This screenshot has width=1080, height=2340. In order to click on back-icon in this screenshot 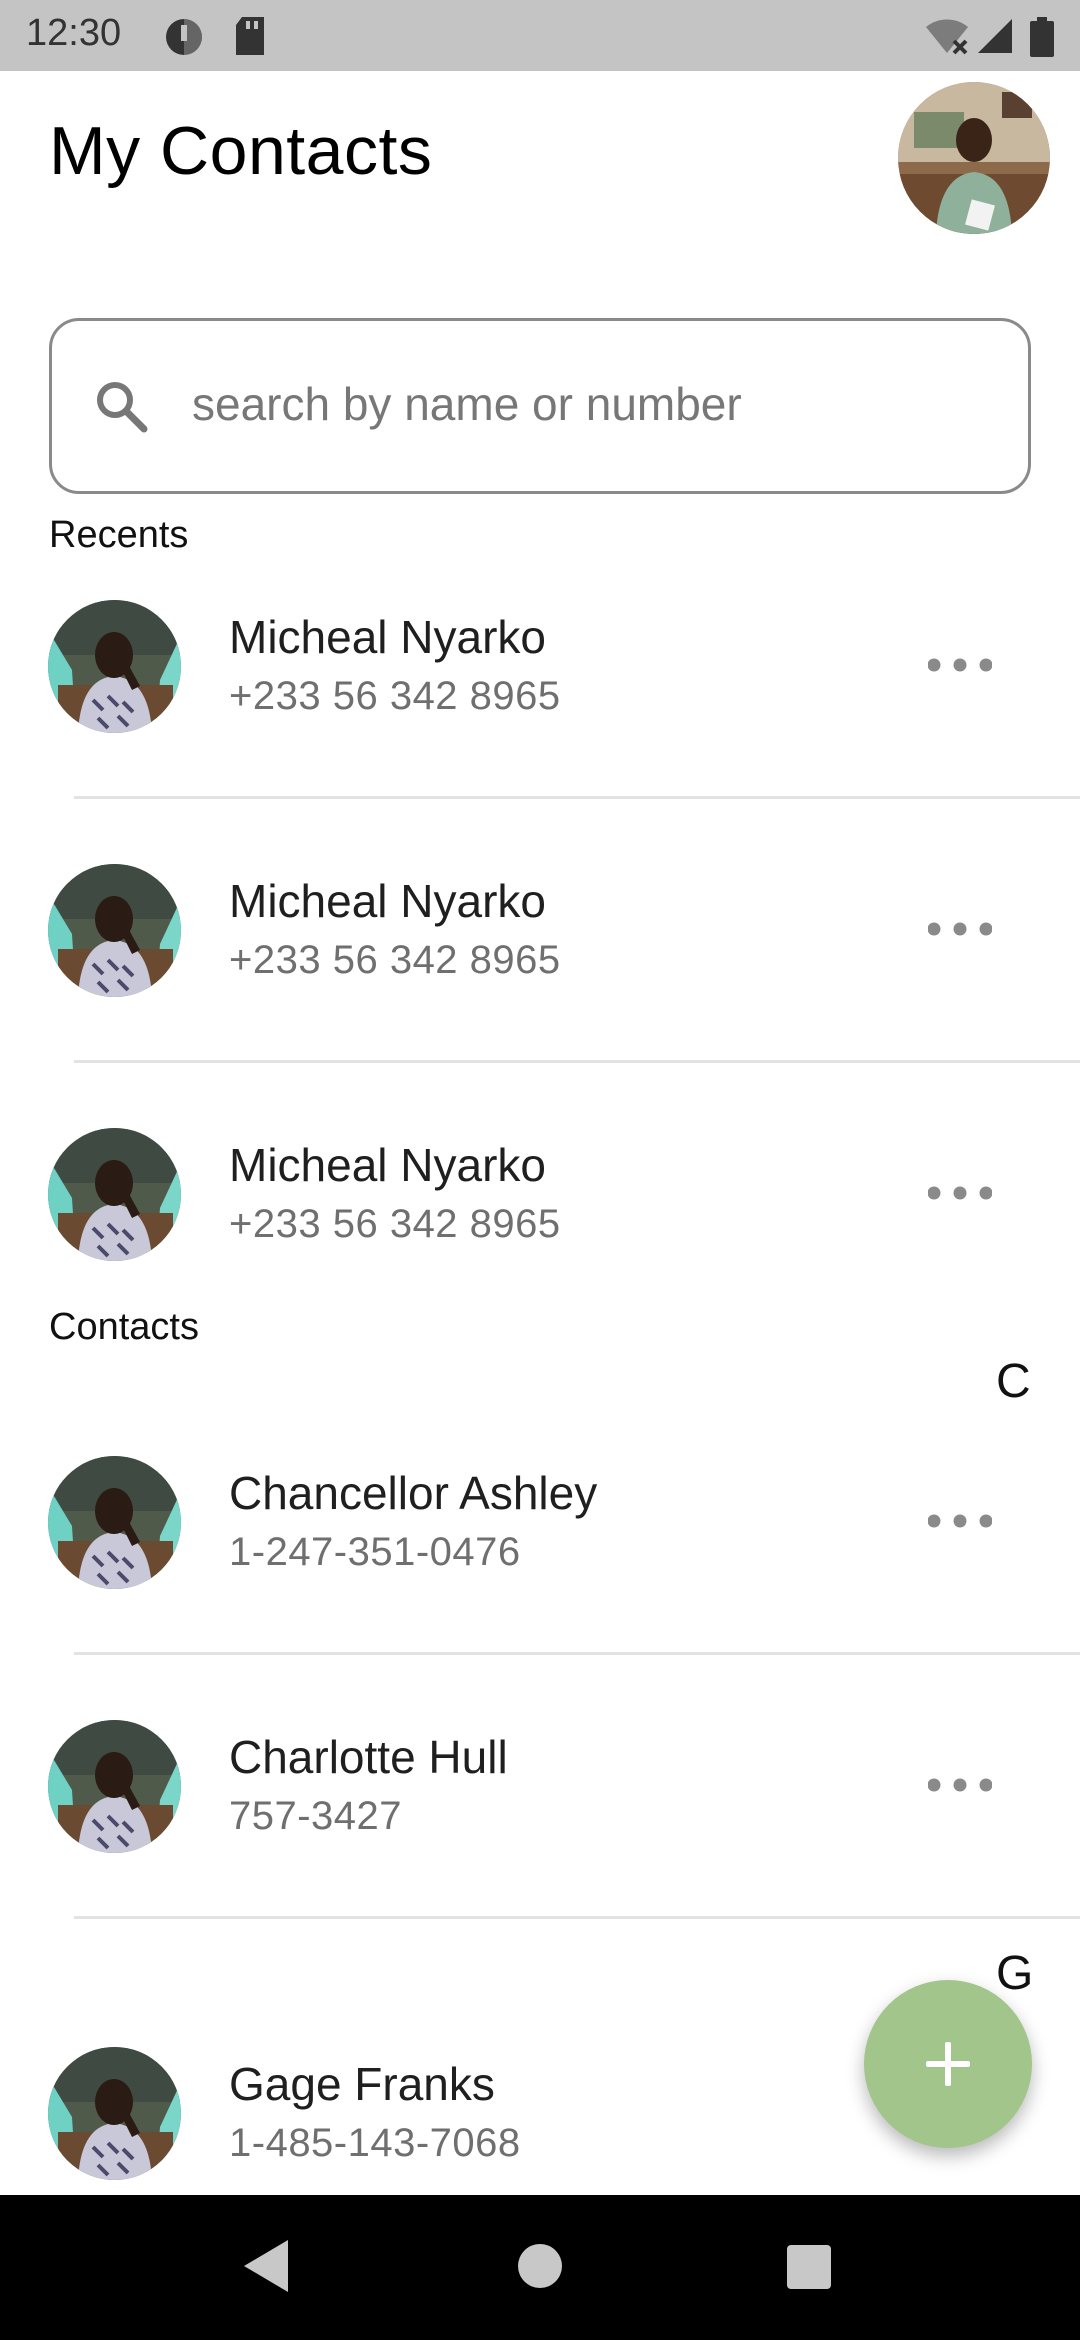, I will do `click(266, 2266)`.